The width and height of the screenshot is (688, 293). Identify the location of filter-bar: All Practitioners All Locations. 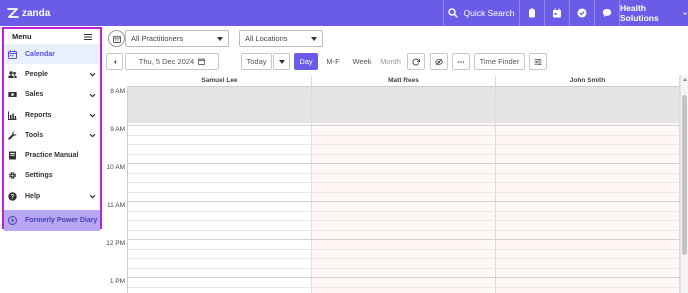
(396, 38).